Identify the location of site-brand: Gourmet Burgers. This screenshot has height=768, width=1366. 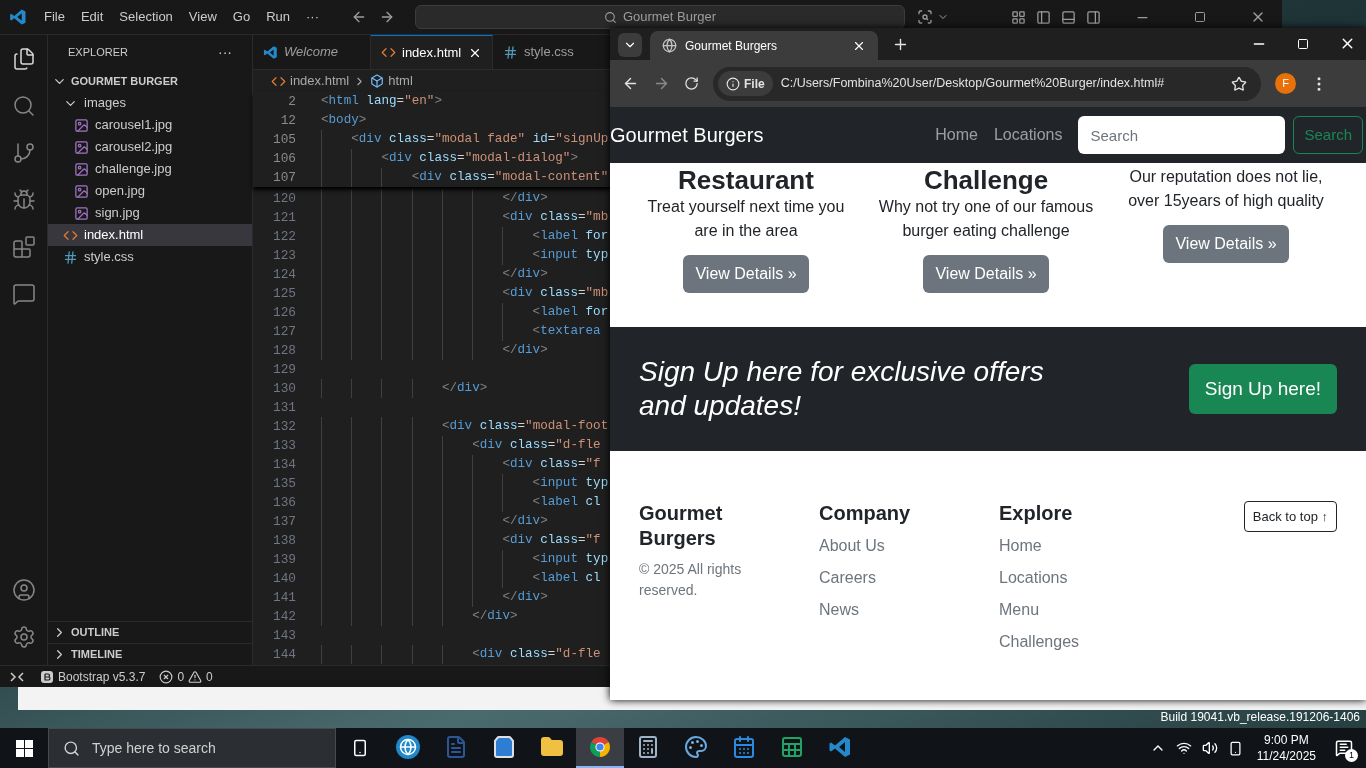
(687, 135).